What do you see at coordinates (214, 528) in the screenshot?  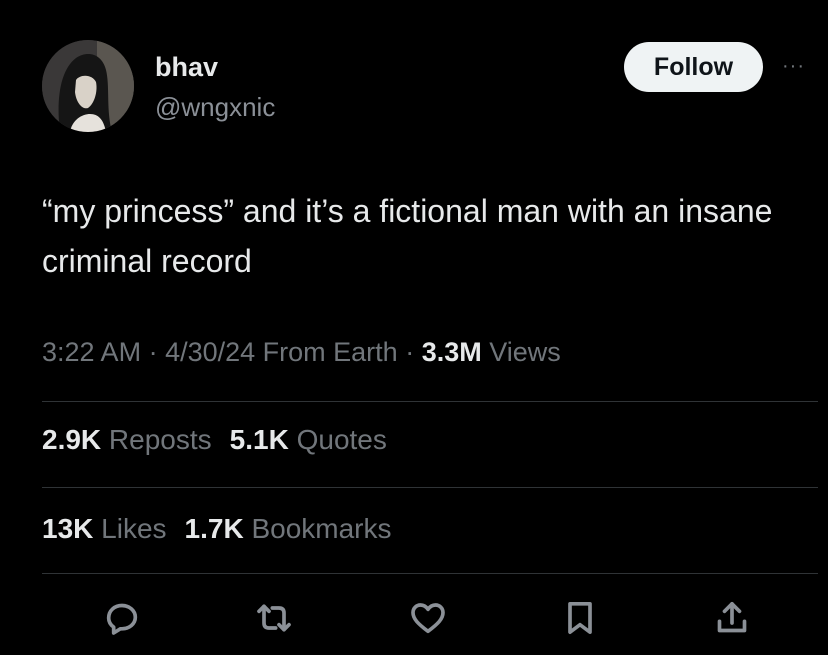 I see `bookmarks-count: 1.7K` at bounding box center [214, 528].